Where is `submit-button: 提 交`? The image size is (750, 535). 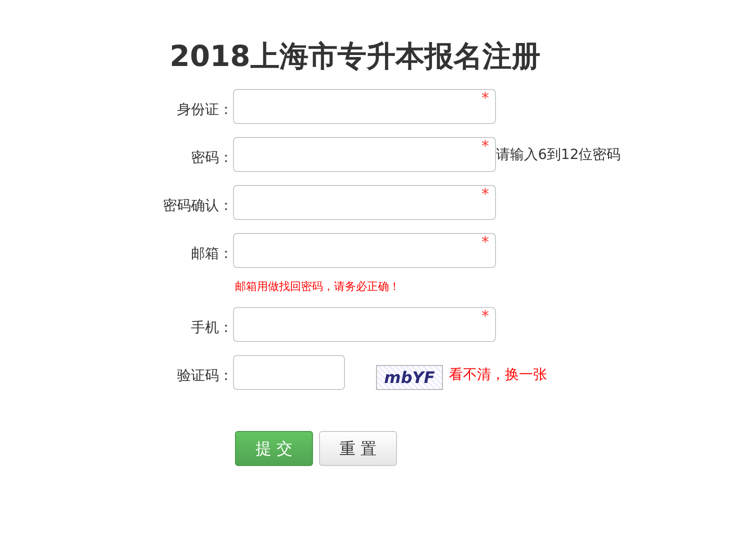 submit-button: 提 交 is located at coordinates (274, 448).